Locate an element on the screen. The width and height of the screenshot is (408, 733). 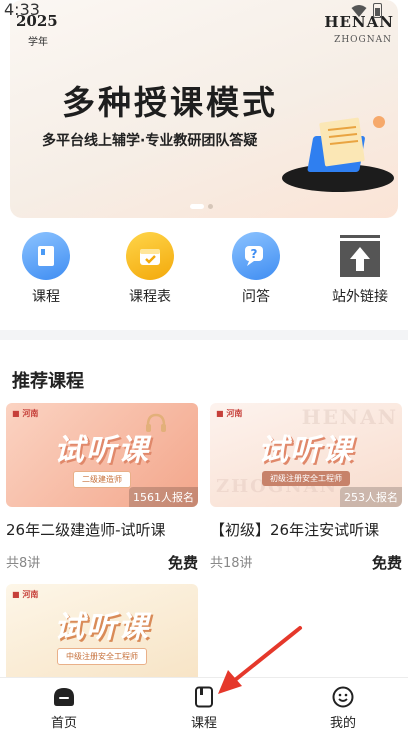
banner-subtitle: 多平台线上辅学·专业教研团队答疑 is located at coordinates (150, 141).